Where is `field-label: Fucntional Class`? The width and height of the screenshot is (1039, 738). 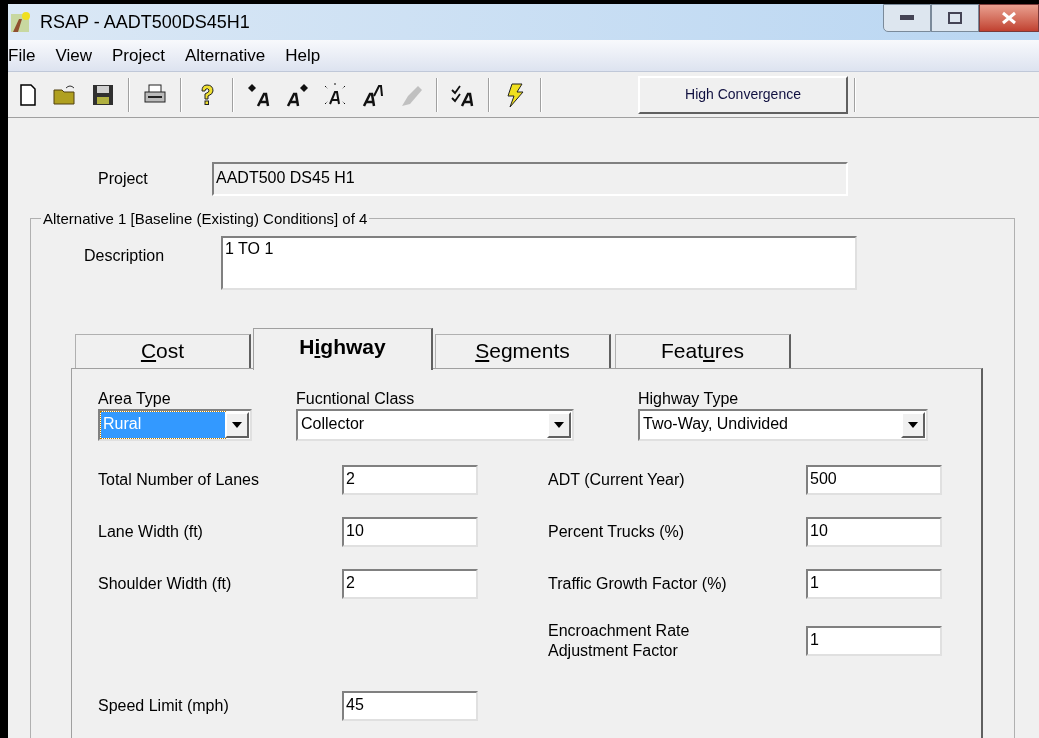 field-label: Fucntional Class is located at coordinates (356, 399).